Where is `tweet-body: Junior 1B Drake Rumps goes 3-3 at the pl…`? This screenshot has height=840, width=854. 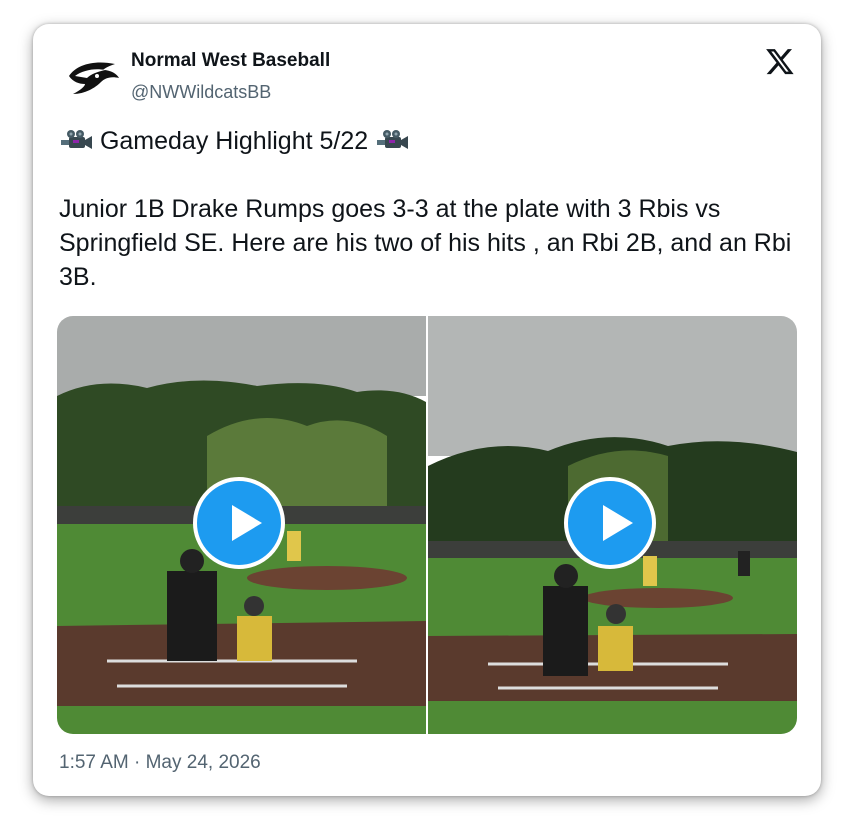 tweet-body: Junior 1B Drake Rumps goes 3-3 at the pl… is located at coordinates (425, 243).